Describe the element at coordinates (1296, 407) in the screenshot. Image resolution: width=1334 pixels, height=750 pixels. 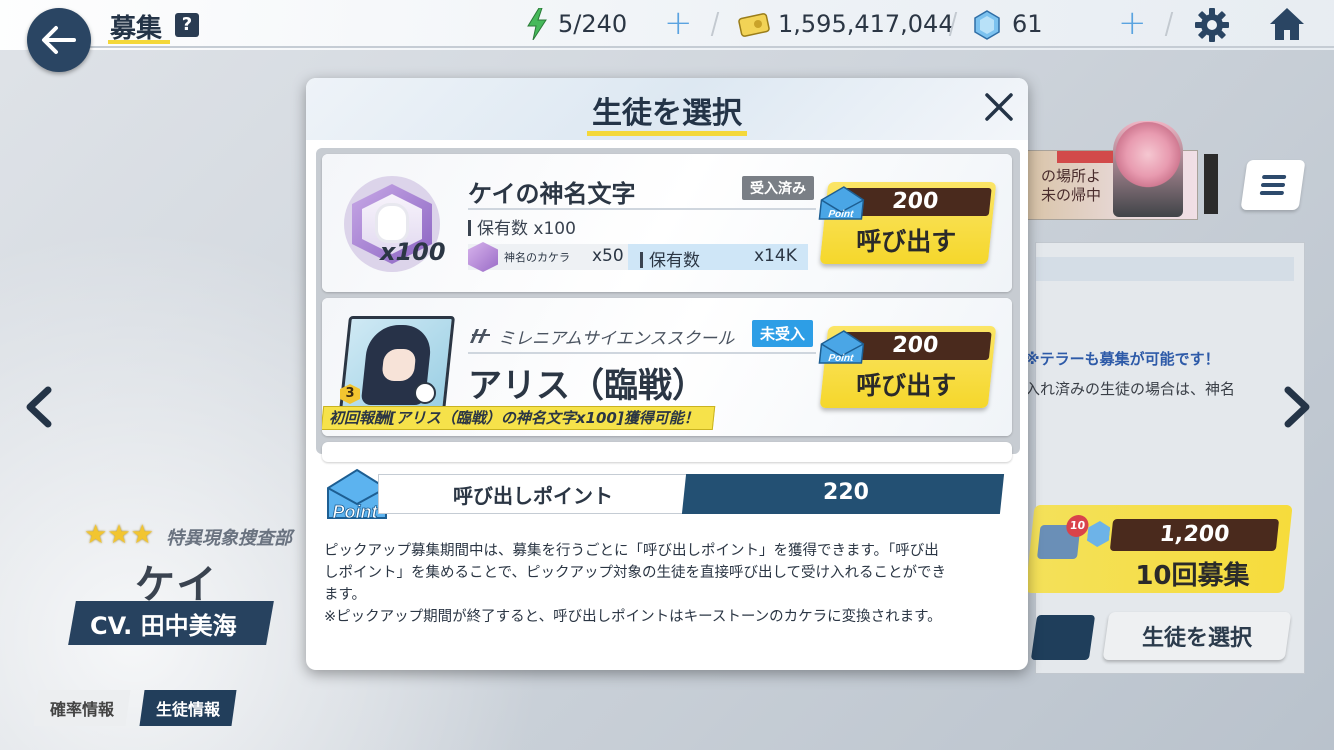
I see `next-arrow-icon` at that location.